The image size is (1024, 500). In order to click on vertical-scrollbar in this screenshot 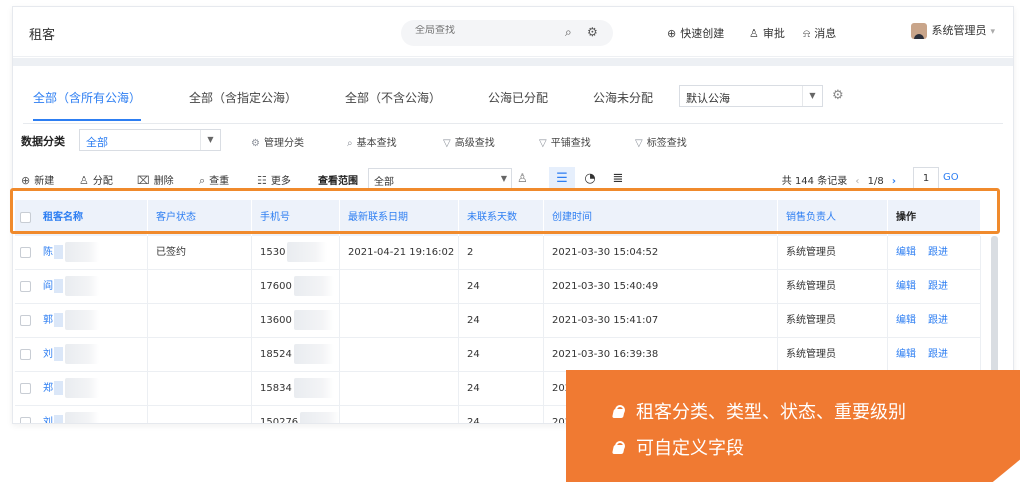, I will do `click(994, 306)`.